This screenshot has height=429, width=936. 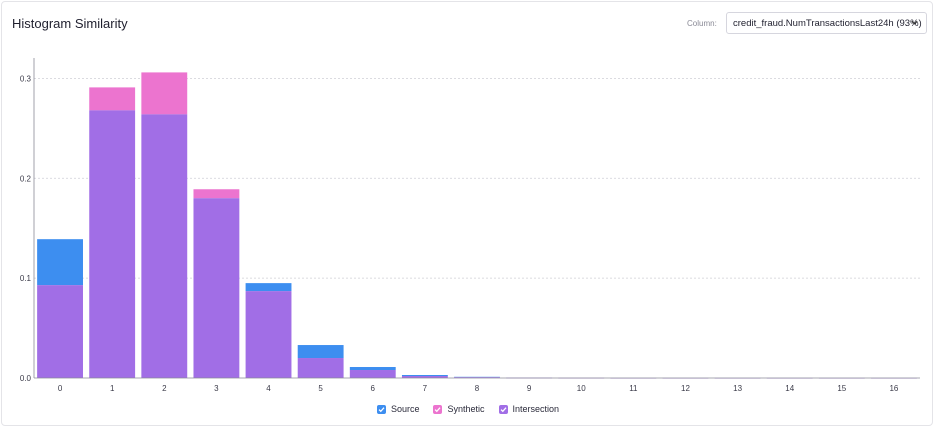 What do you see at coordinates (26, 378) in the screenshot?
I see `y-tick-label: 0.0` at bounding box center [26, 378].